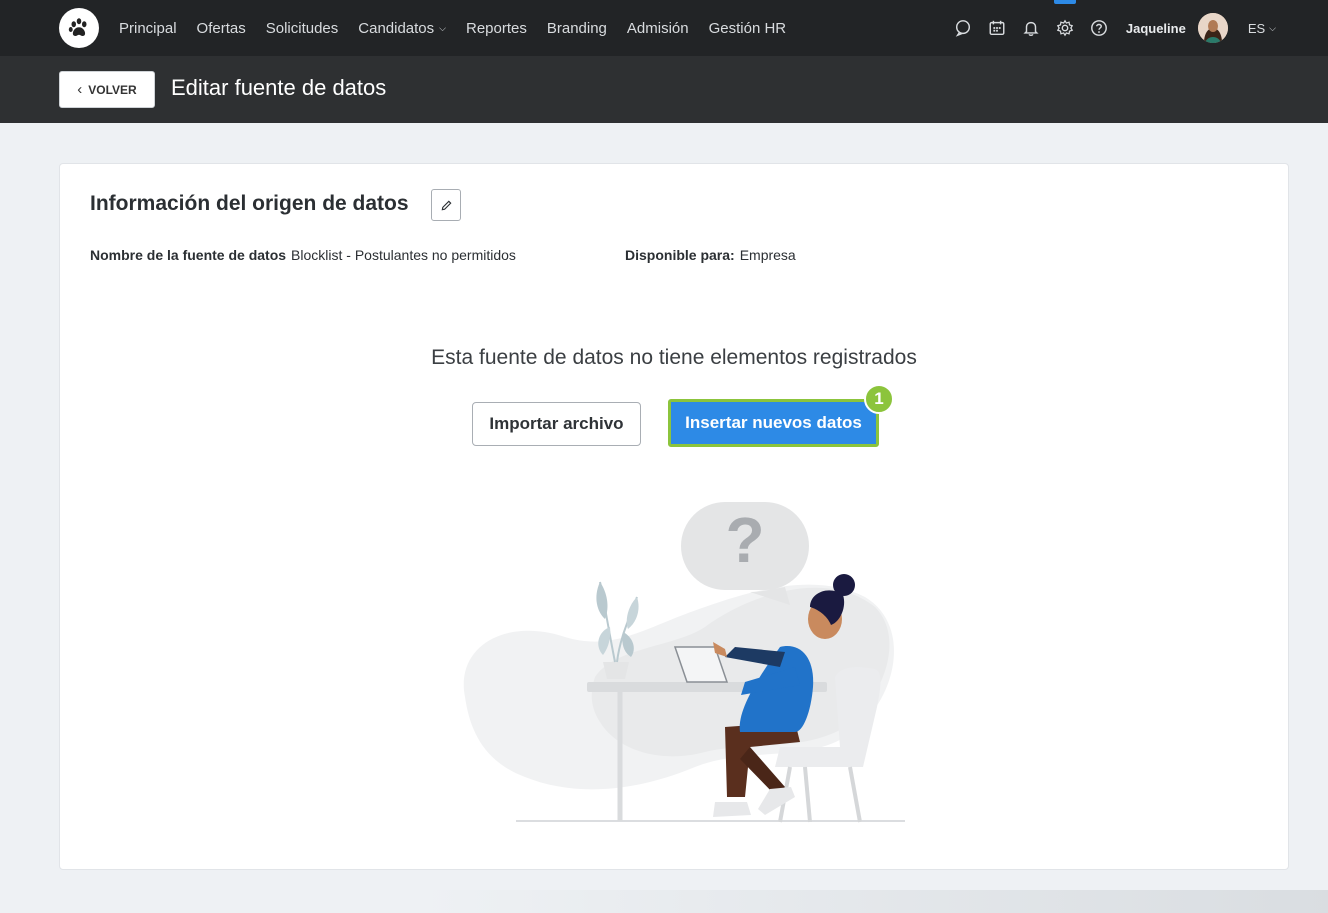  I want to click on nav-principal: Principal, so click(148, 28).